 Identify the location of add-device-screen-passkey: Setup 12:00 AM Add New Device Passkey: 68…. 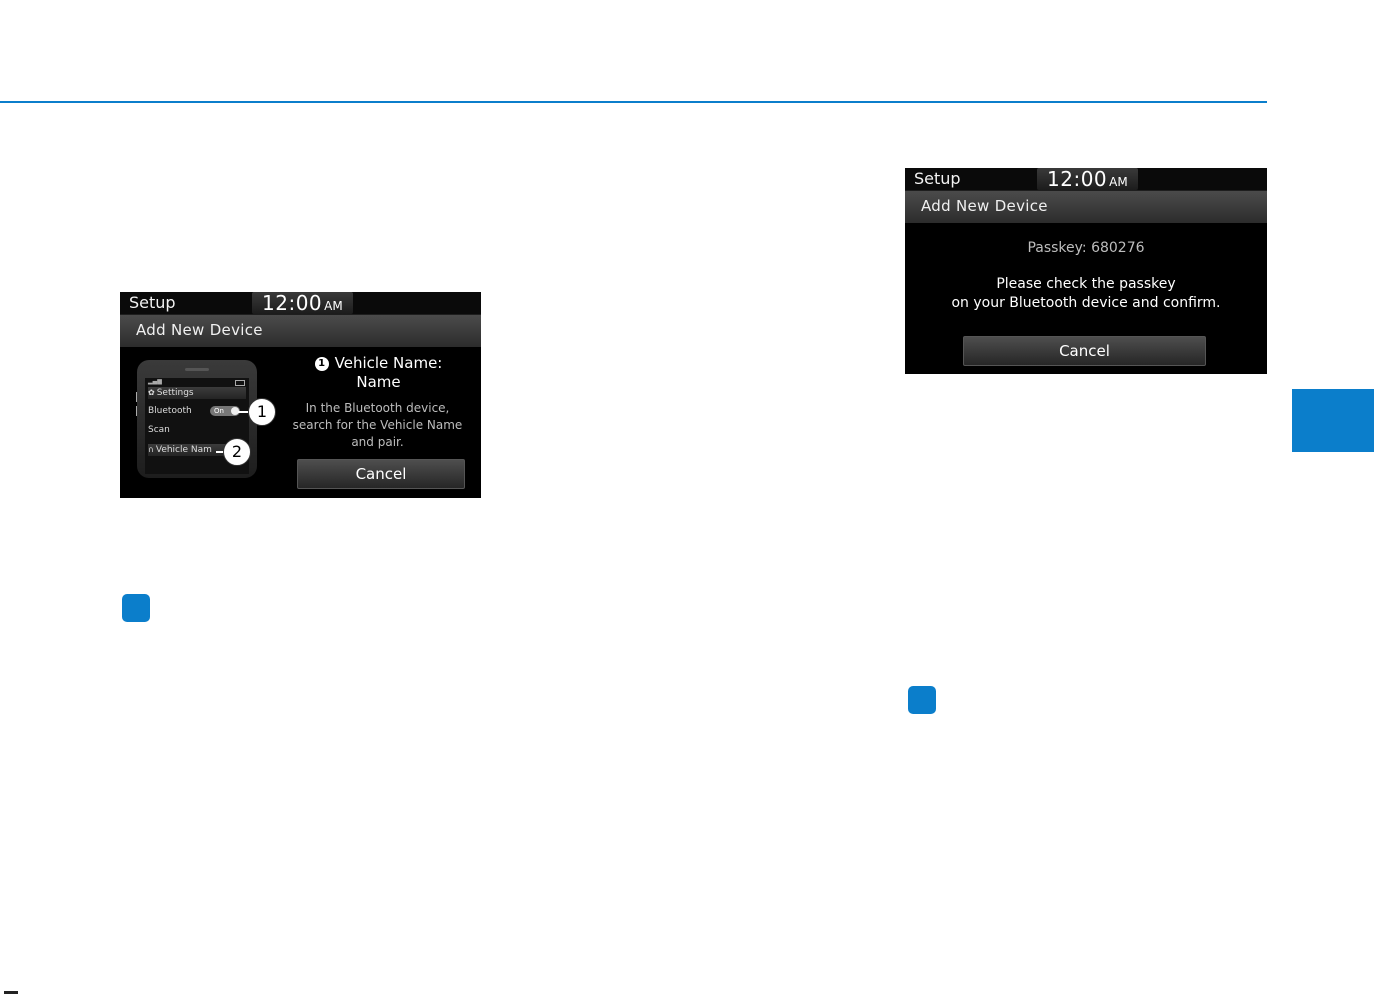
(1086, 271).